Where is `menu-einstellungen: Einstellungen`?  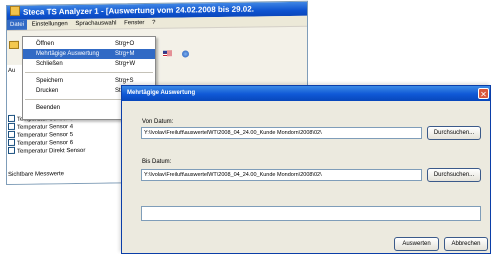
menu-einstellungen: Einstellungen is located at coordinates (50, 24).